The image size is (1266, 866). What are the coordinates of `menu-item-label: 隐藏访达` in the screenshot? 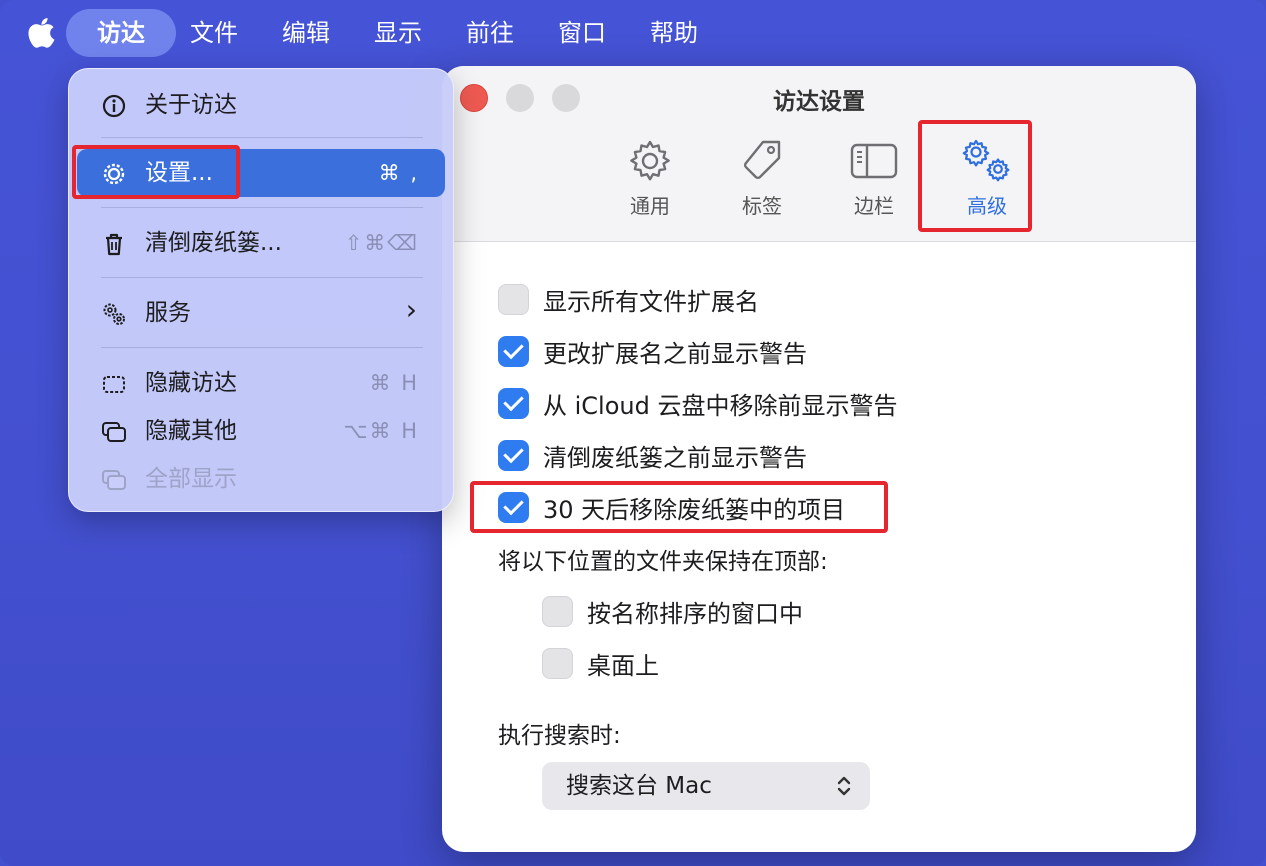 It's located at (191, 383).